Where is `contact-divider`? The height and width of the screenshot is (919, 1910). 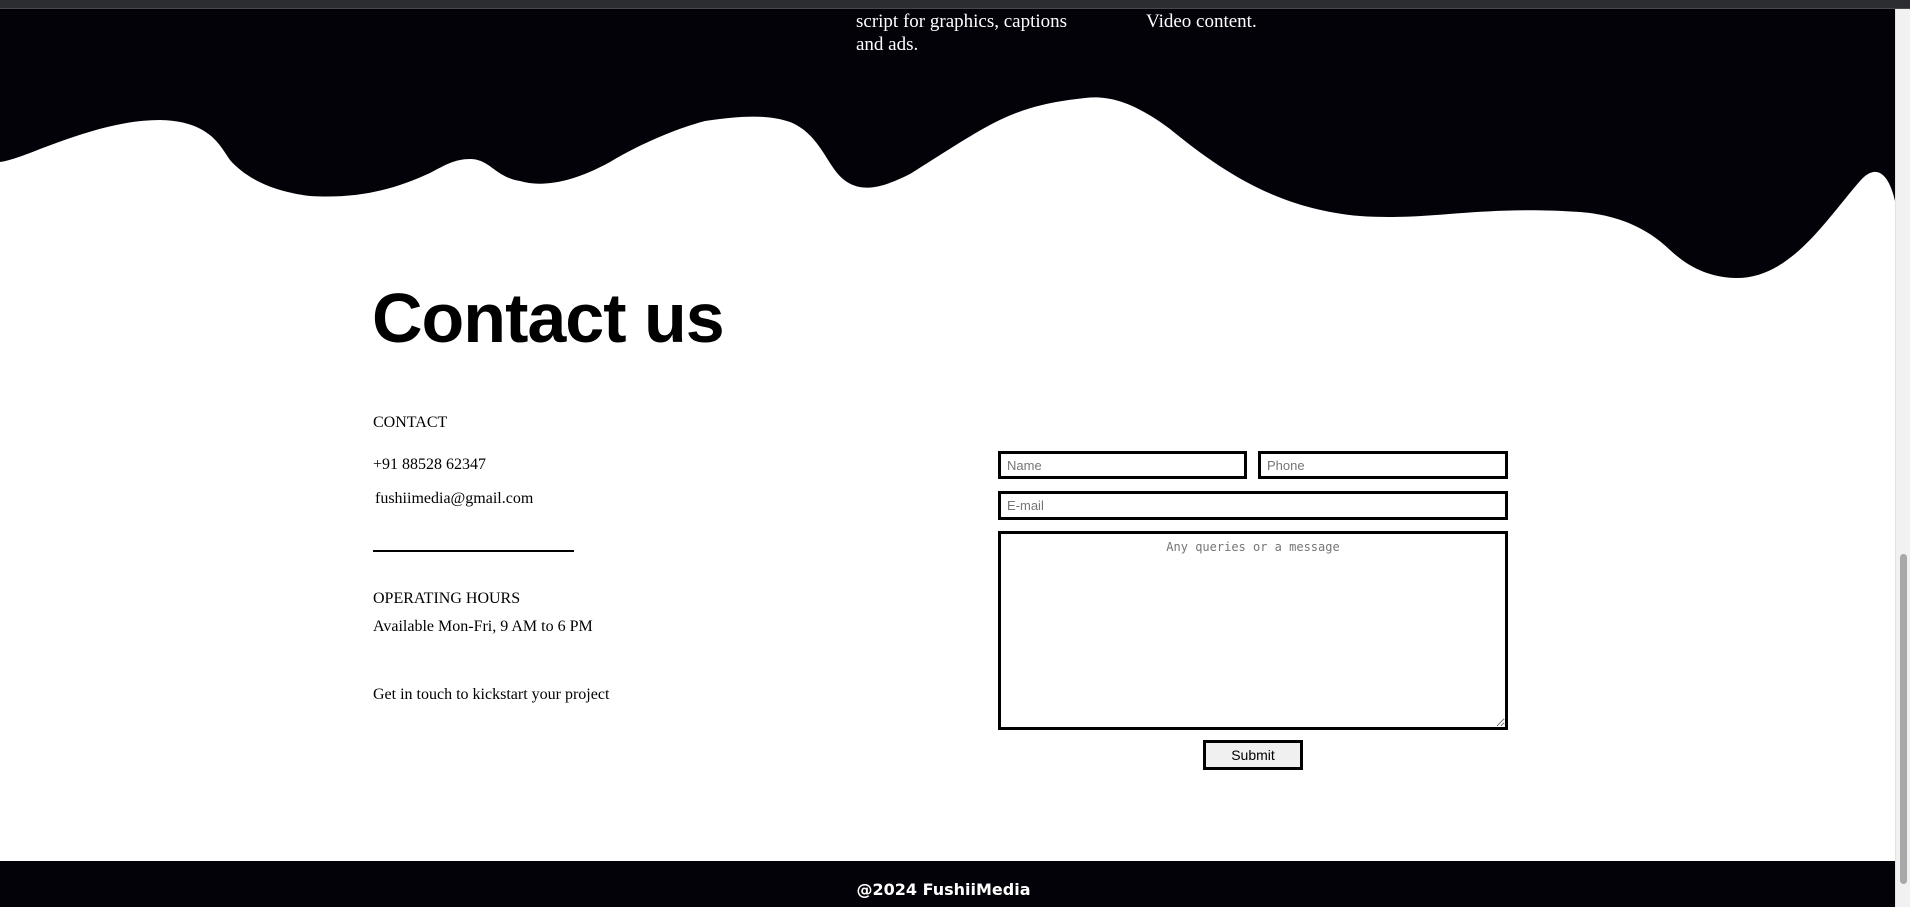
contact-divider is located at coordinates (473, 551).